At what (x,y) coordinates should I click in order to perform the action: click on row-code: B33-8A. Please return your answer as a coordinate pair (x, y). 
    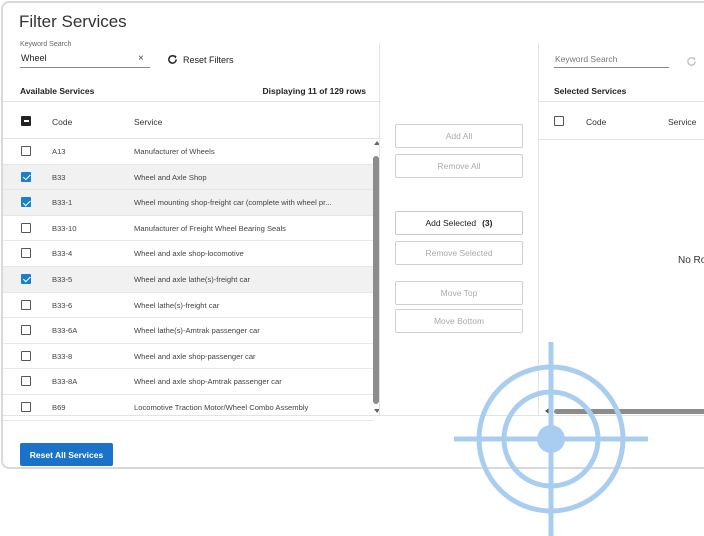
    Looking at the image, I should click on (65, 382).